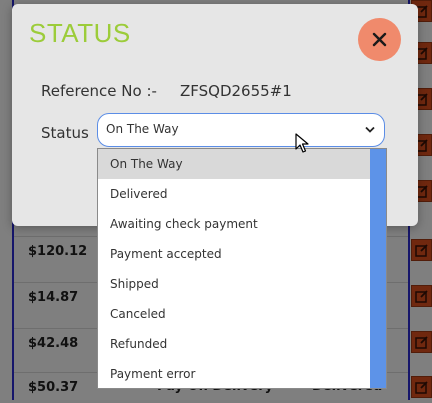  What do you see at coordinates (370, 129) in the screenshot?
I see `chevron-down-icon` at bounding box center [370, 129].